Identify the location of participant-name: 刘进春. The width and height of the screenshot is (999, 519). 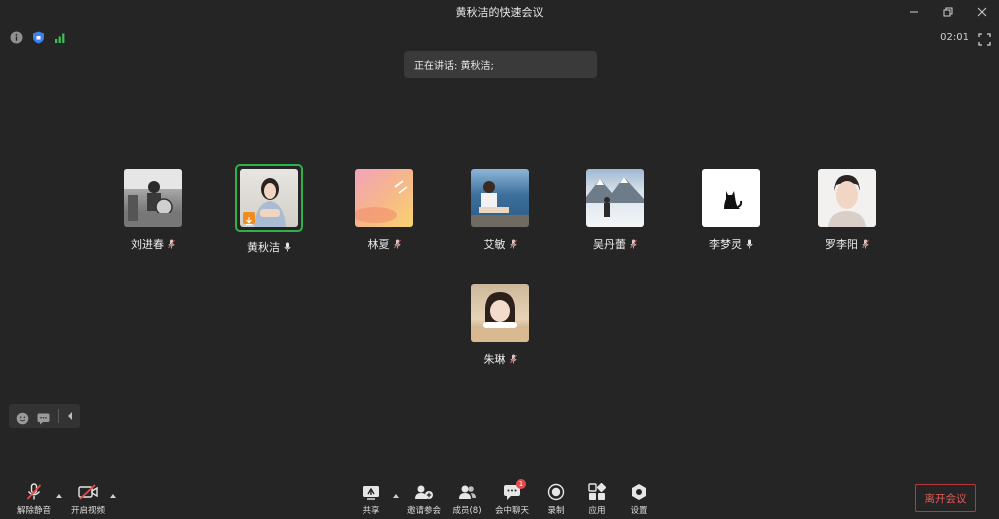
(147, 244).